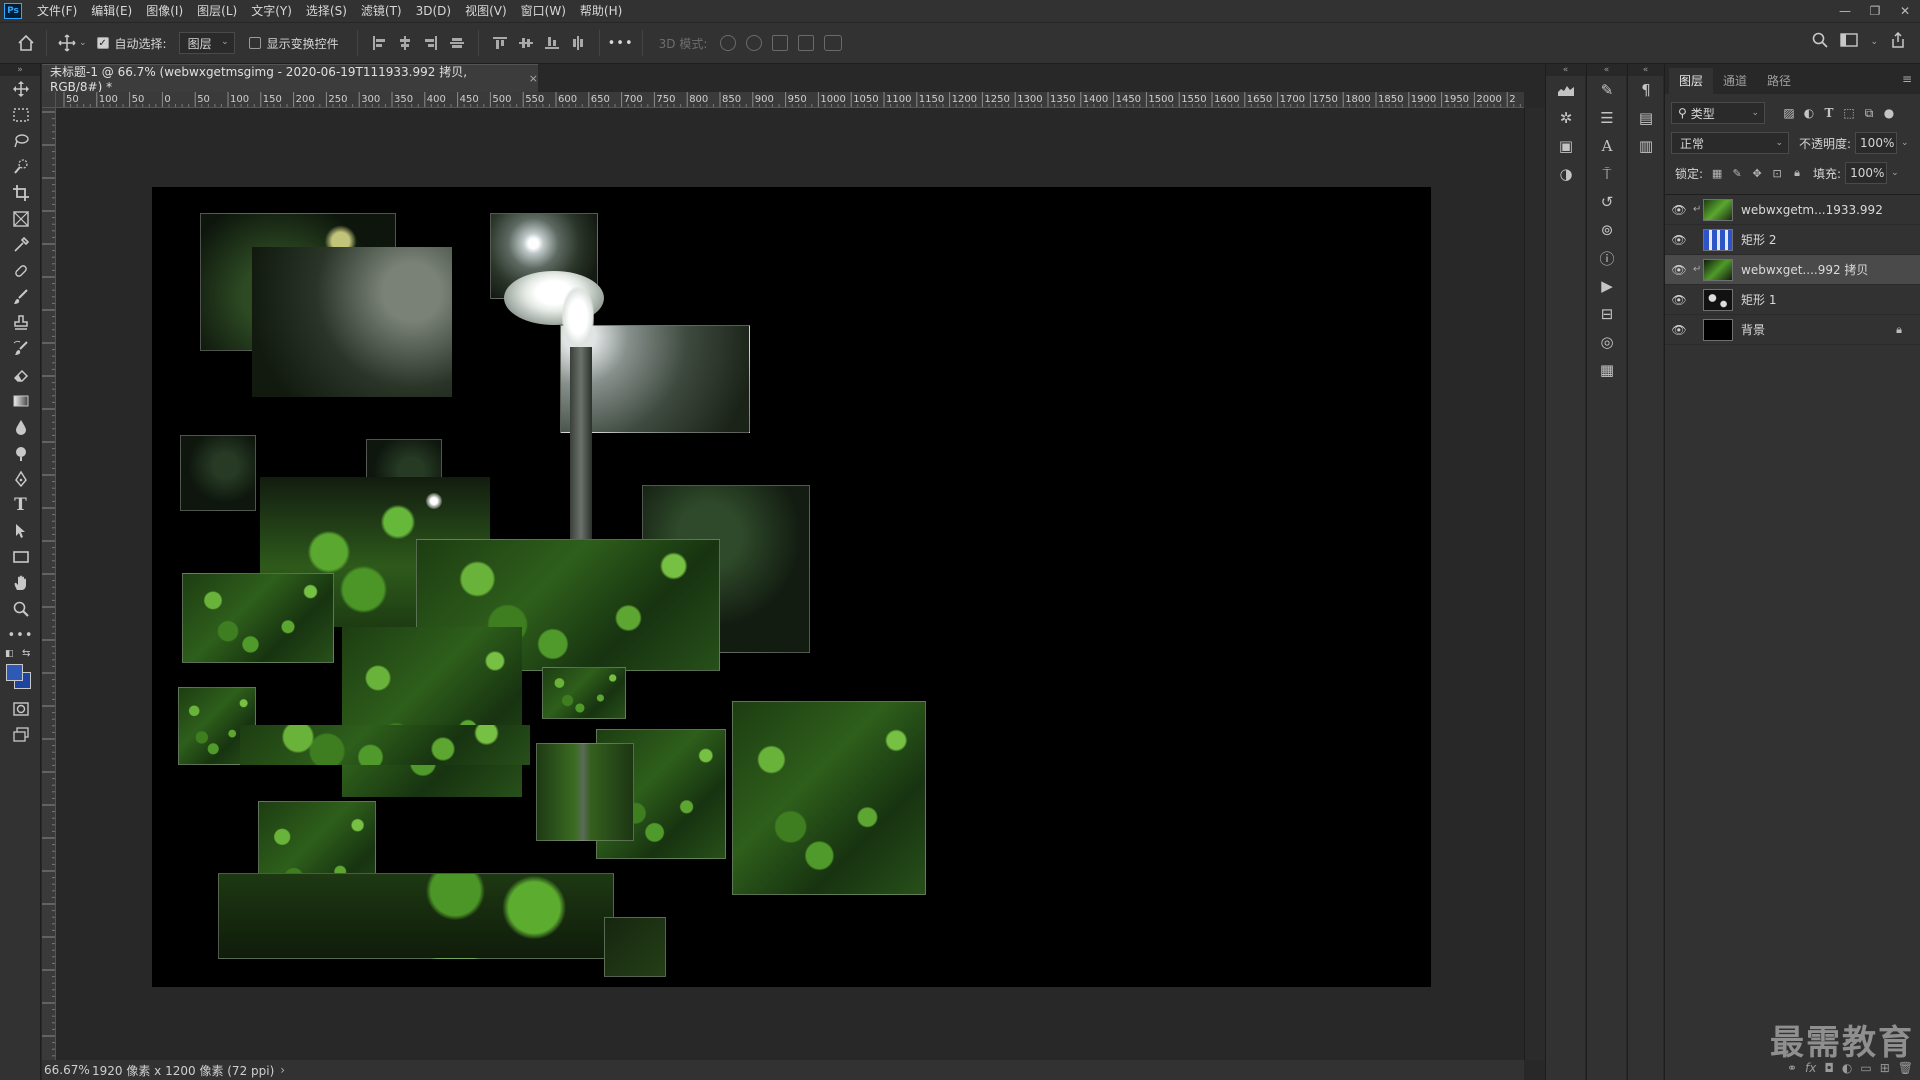 The image size is (1920, 1080). Describe the element at coordinates (1534, 584) in the screenshot. I see `document-scrollbar` at that location.